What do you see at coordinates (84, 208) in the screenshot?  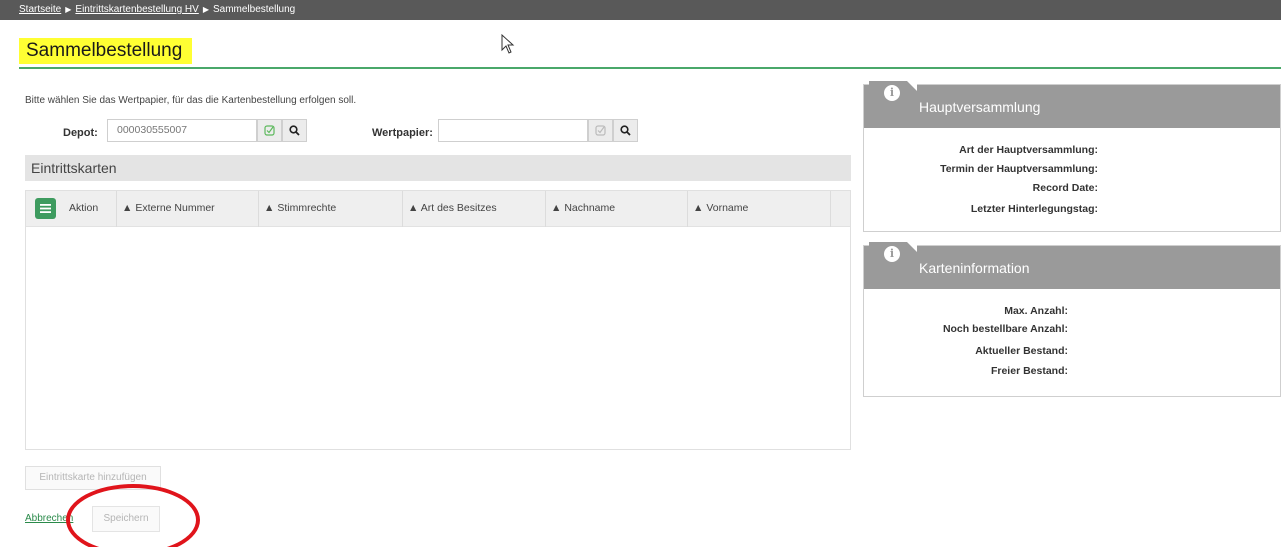 I see `column-aktion-label: Aktion` at bounding box center [84, 208].